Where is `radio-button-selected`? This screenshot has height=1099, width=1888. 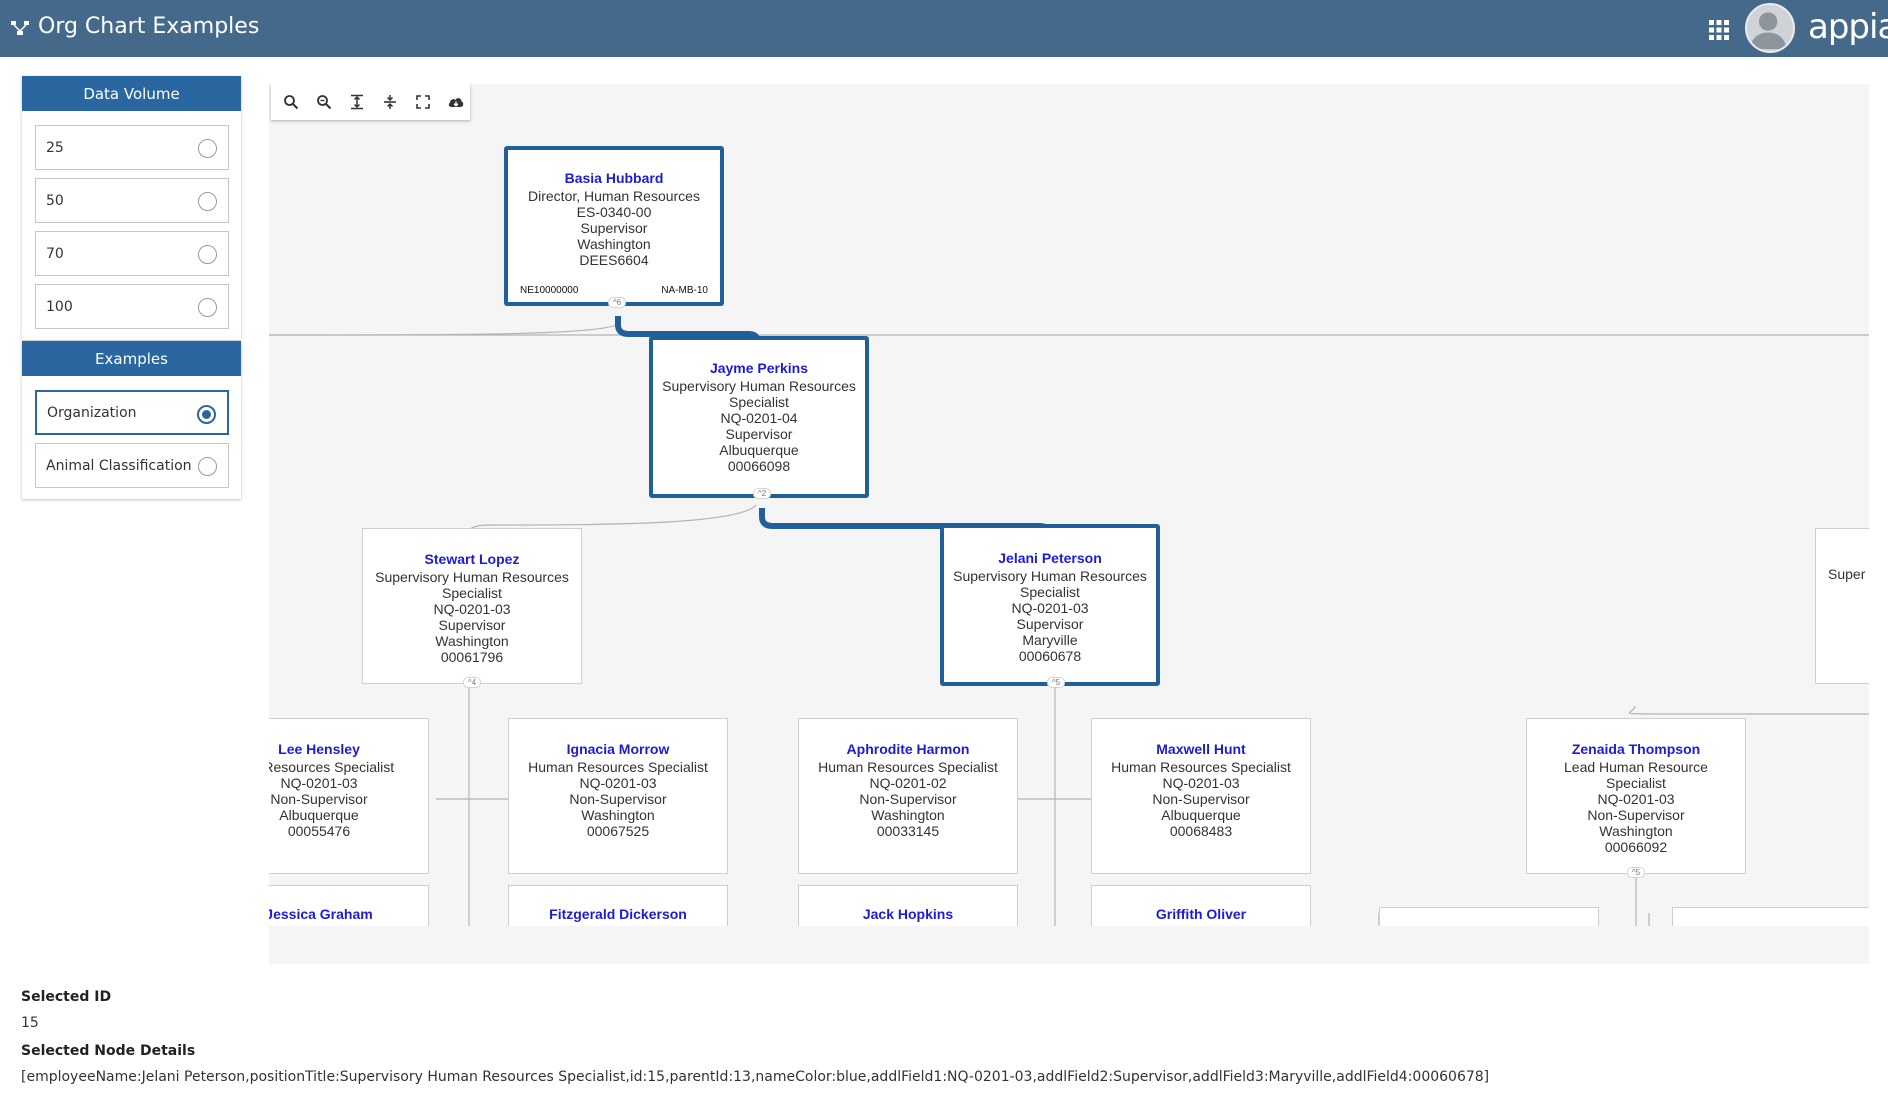
radio-button-selected is located at coordinates (206, 414).